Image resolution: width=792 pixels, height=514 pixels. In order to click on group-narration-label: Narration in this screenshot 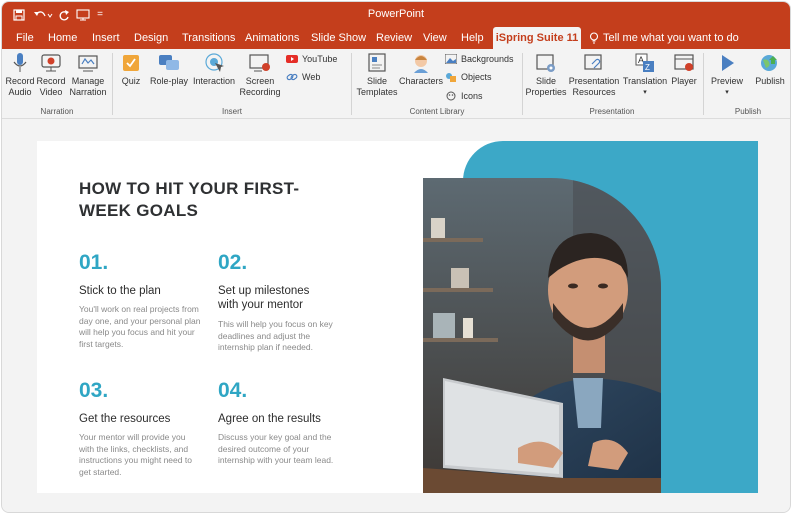, I will do `click(57, 111)`.